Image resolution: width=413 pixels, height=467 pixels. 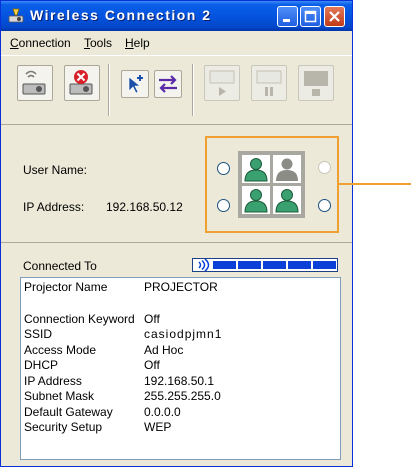 What do you see at coordinates (63, 427) in the screenshot?
I see `detail-key: Security Setup` at bounding box center [63, 427].